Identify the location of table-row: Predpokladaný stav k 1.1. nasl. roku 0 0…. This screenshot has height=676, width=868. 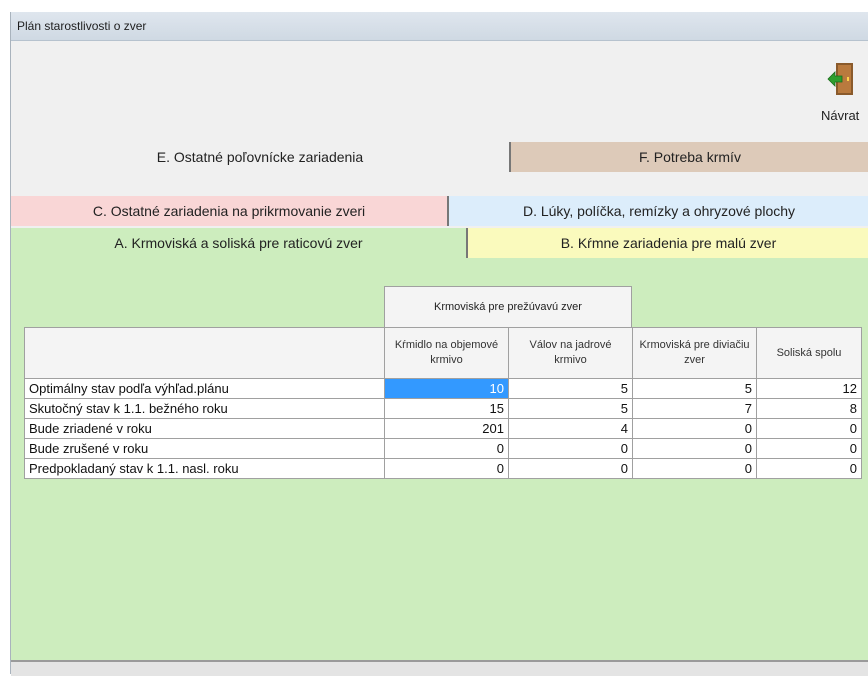
(443, 468).